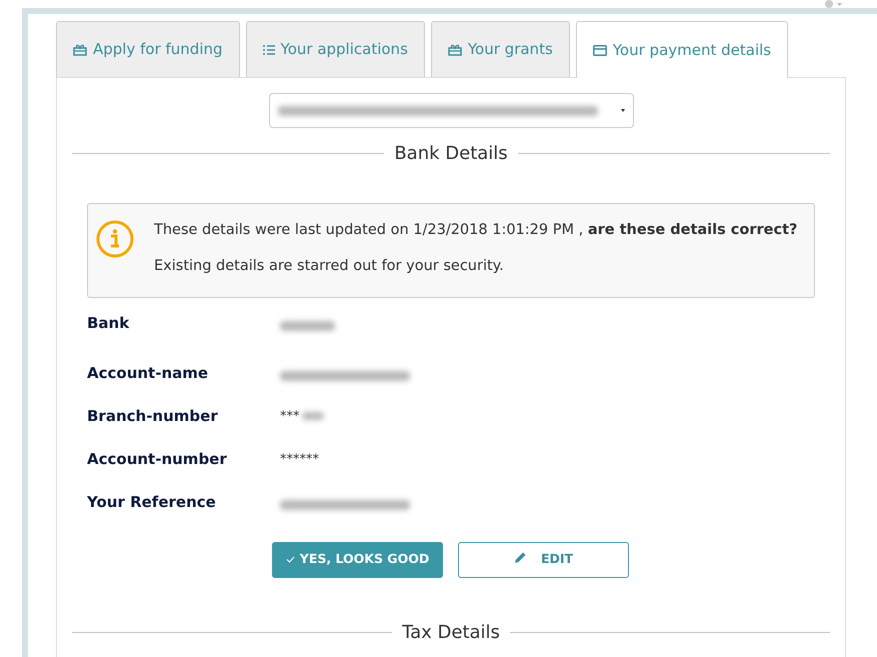 The image size is (877, 657). I want to click on field-value: ******, so click(299, 459).